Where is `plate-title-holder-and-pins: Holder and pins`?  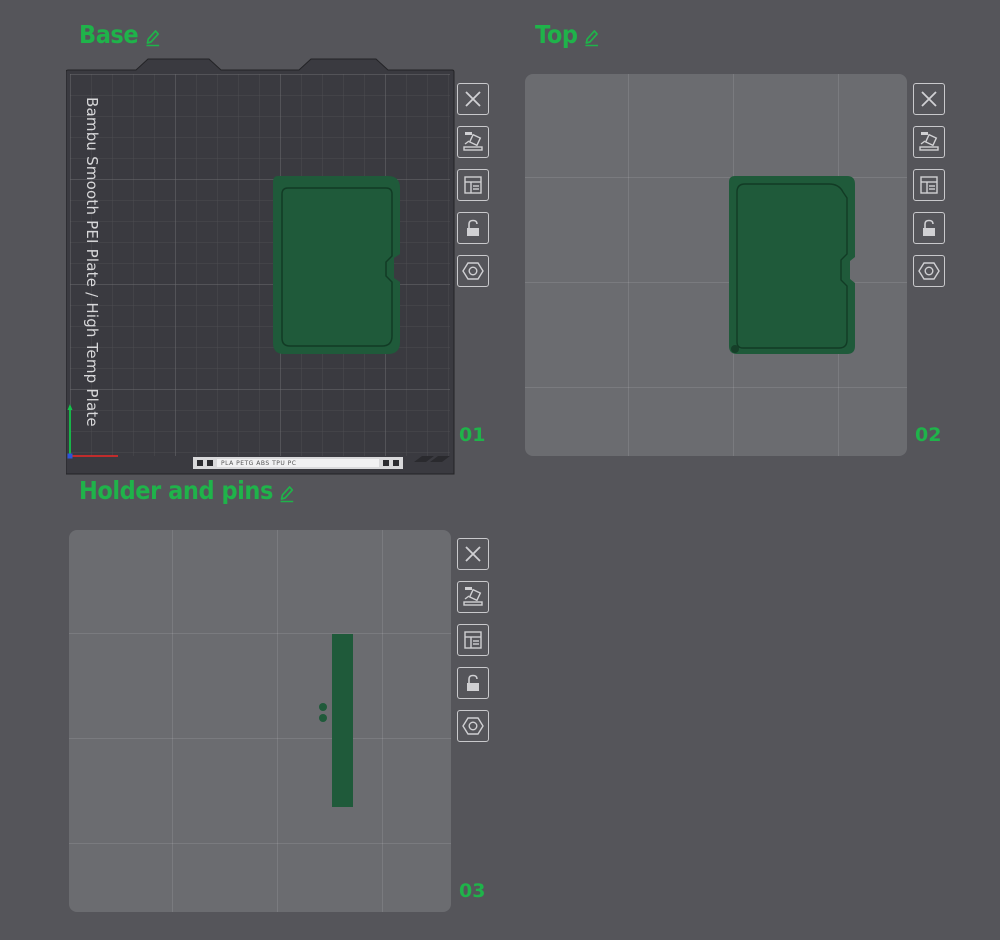 plate-title-holder-and-pins: Holder and pins is located at coordinates (187, 490).